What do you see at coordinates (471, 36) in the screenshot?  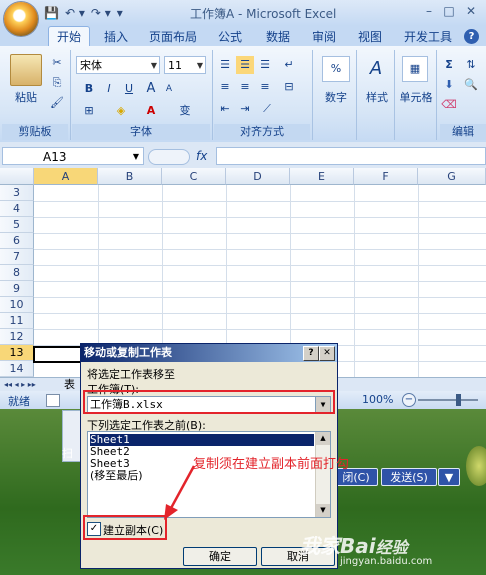 I see `help-icon: ?` at bounding box center [471, 36].